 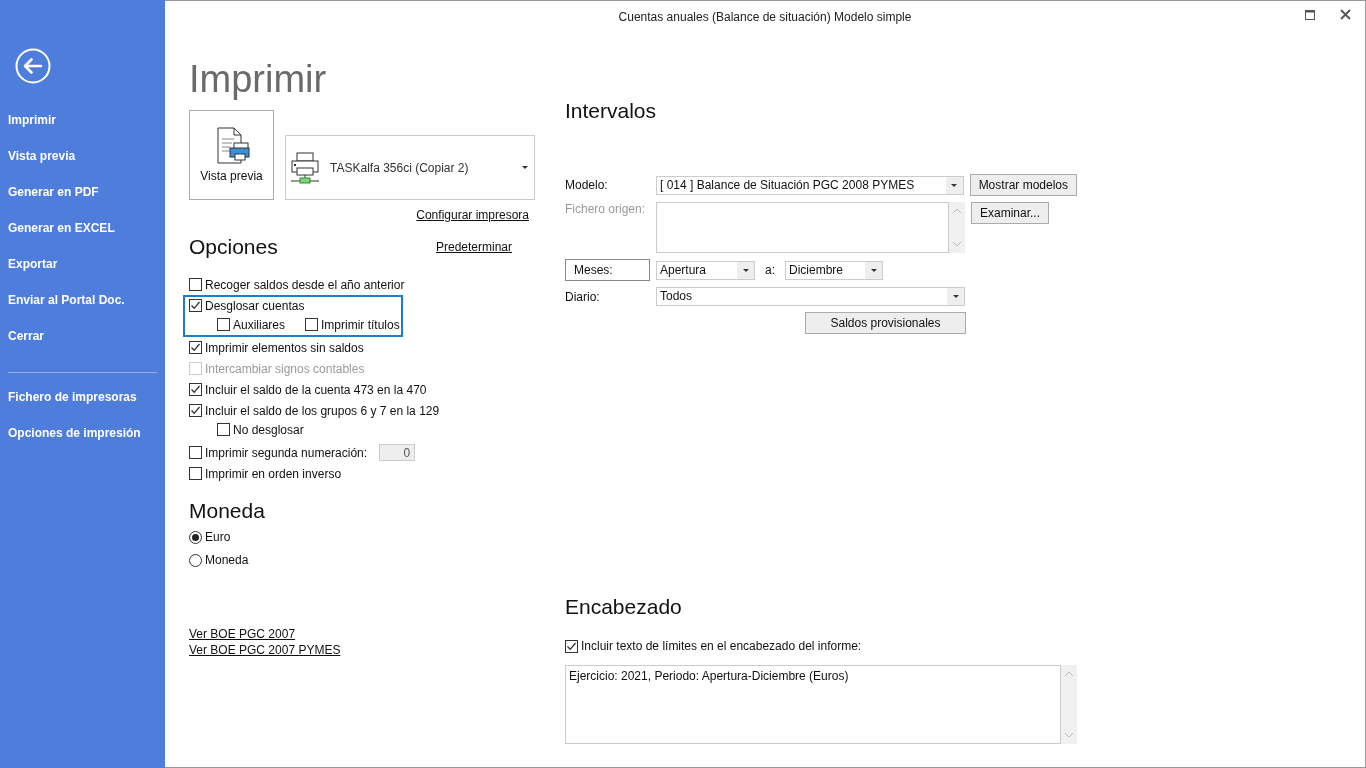 I want to click on section-heading: Opciones, so click(x=233, y=247).